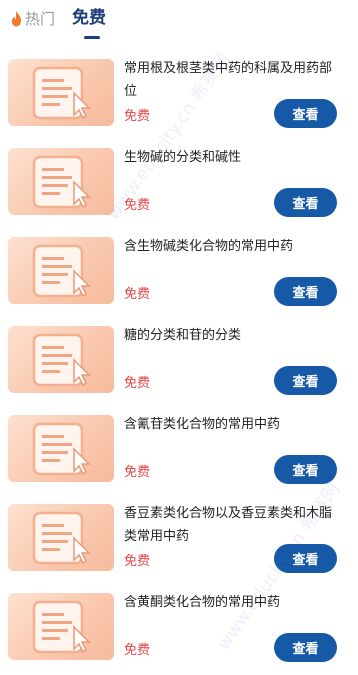  What do you see at coordinates (179, 454) in the screenshot?
I see `list-item: 含氰苷类化合物的常用中药 免费 查看` at bounding box center [179, 454].